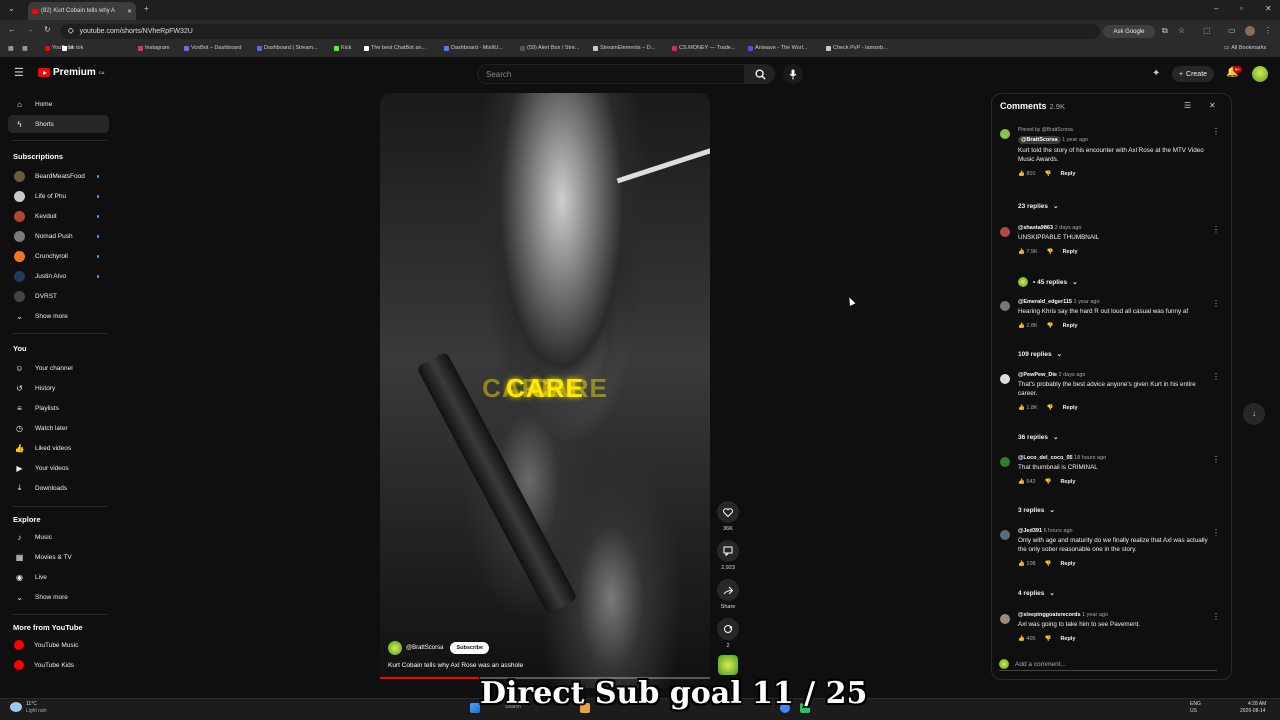 The height and width of the screenshot is (720, 1280). What do you see at coordinates (1260, 74) in the screenshot?
I see `account-avatar` at bounding box center [1260, 74].